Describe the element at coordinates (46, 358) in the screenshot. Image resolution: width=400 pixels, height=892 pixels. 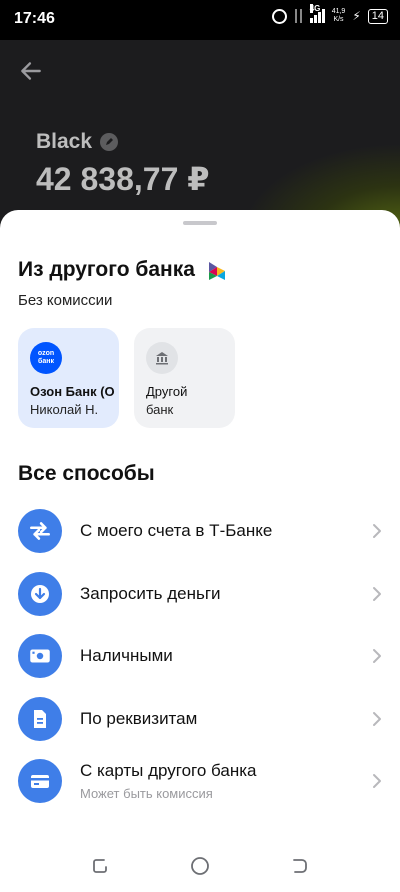
I see `ozon-logo: ozon банк` at that location.